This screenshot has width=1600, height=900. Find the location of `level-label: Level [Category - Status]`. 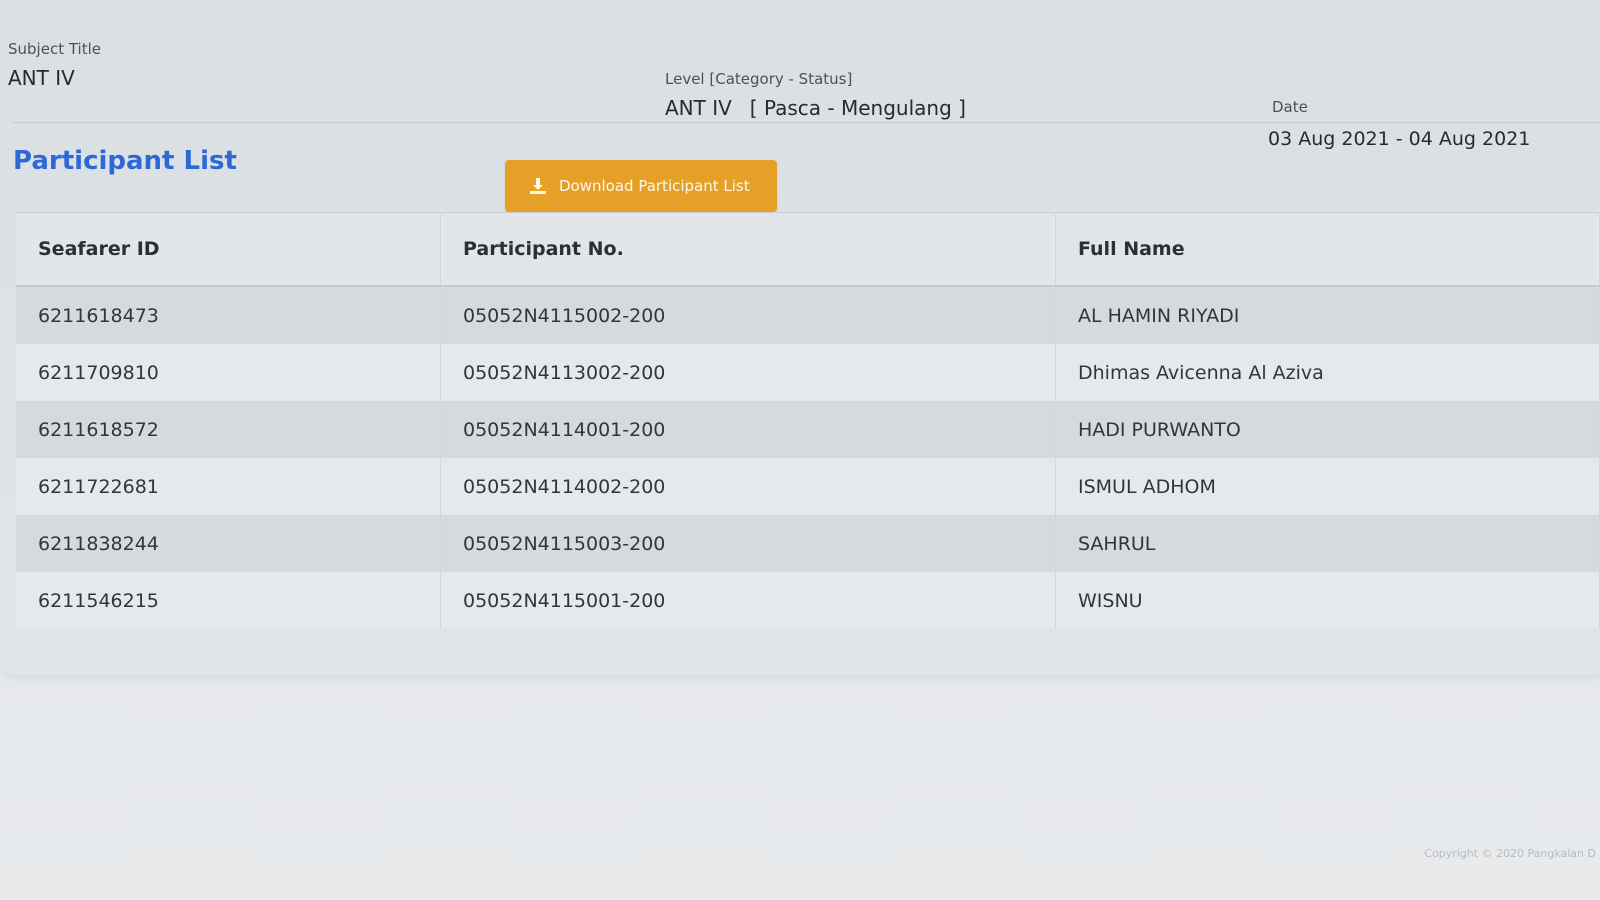

level-label: Level [Category - Status] is located at coordinates (759, 79).